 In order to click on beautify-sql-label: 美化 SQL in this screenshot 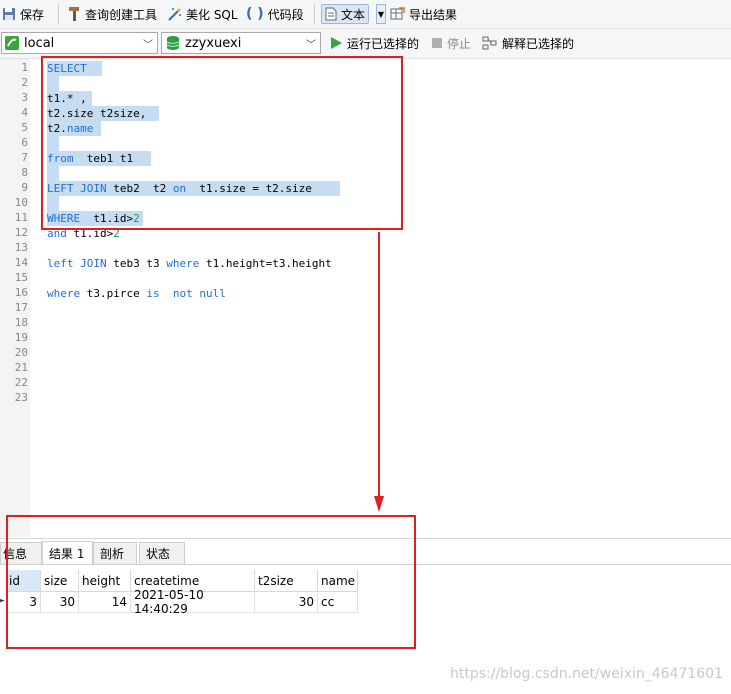, I will do `click(212, 14)`.